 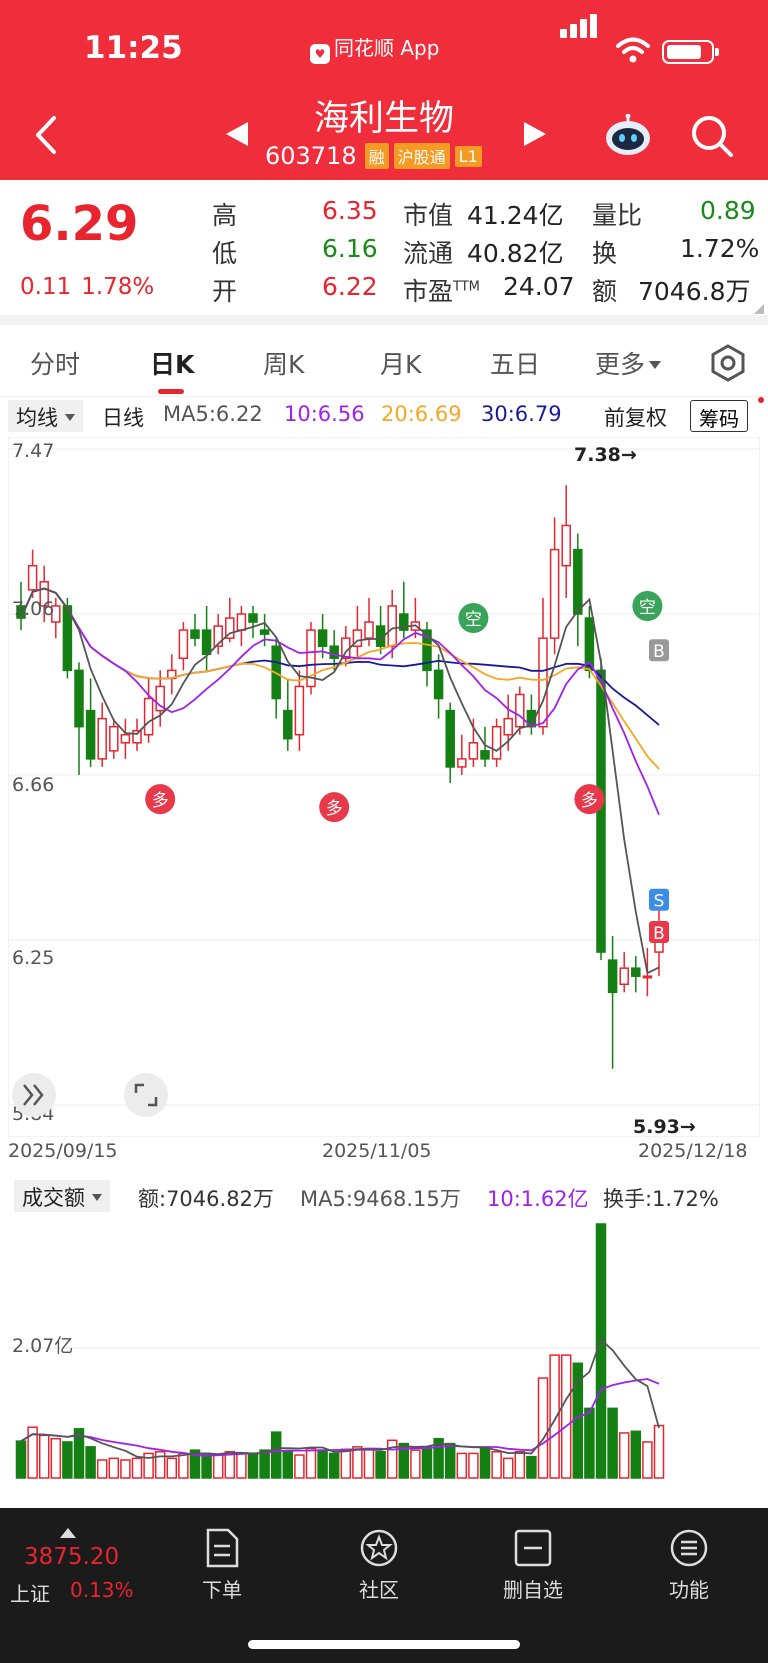 I want to click on search-icon, so click(x=712, y=136).